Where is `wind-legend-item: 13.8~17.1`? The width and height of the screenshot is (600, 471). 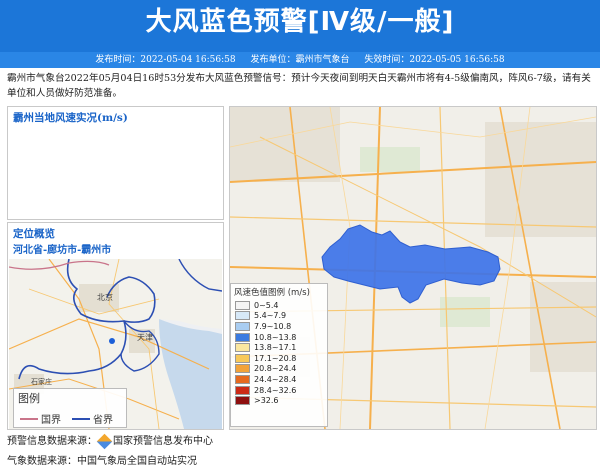 wind-legend-item: 13.8~17.1 is located at coordinates (279, 347).